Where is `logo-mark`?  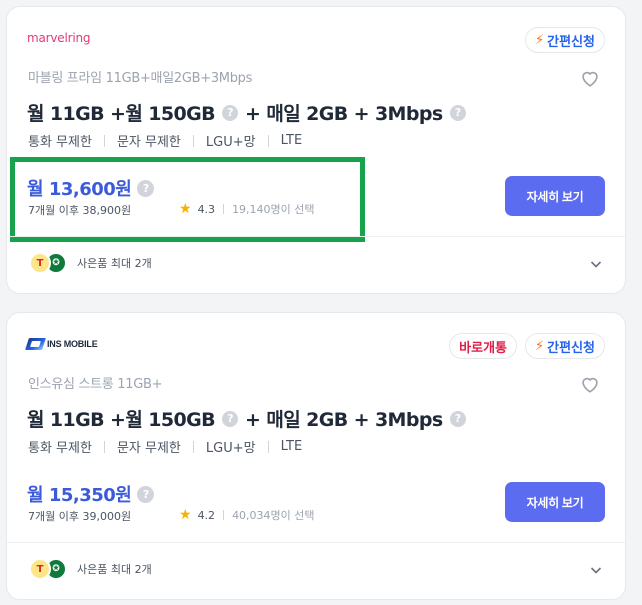
logo-mark is located at coordinates (35, 344).